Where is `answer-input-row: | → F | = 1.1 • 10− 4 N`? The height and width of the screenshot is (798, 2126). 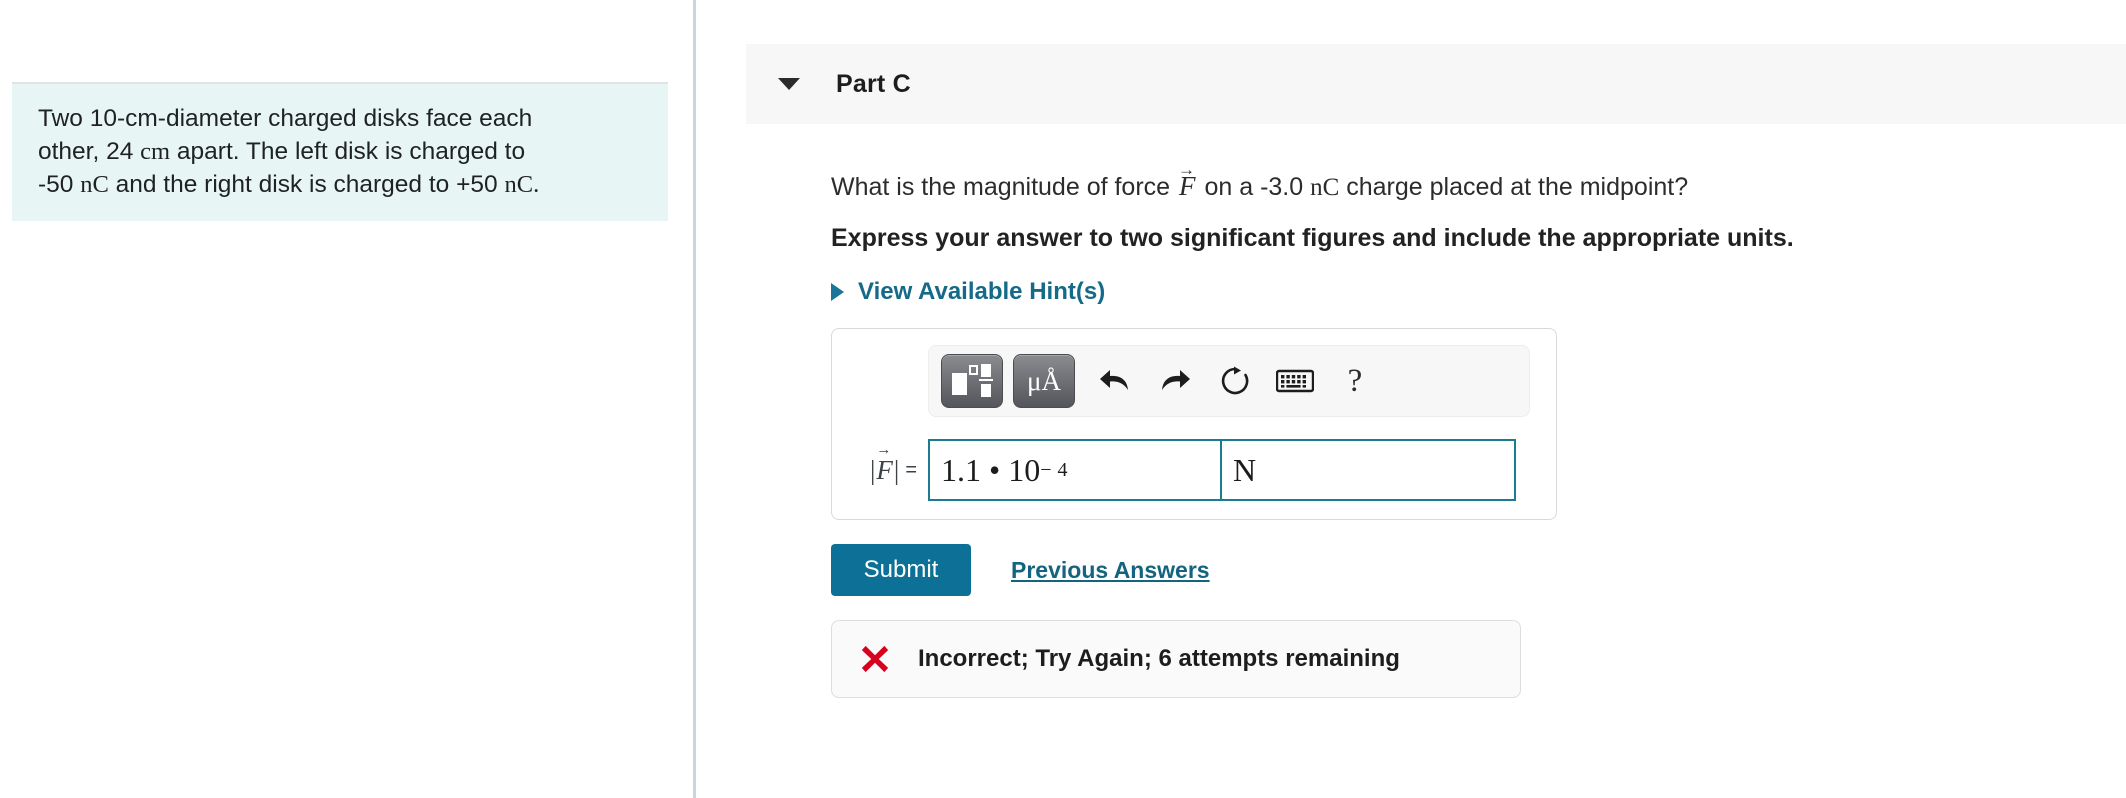
answer-input-row: | → F | = 1.1 • 10− 4 N is located at coordinates (1194, 470).